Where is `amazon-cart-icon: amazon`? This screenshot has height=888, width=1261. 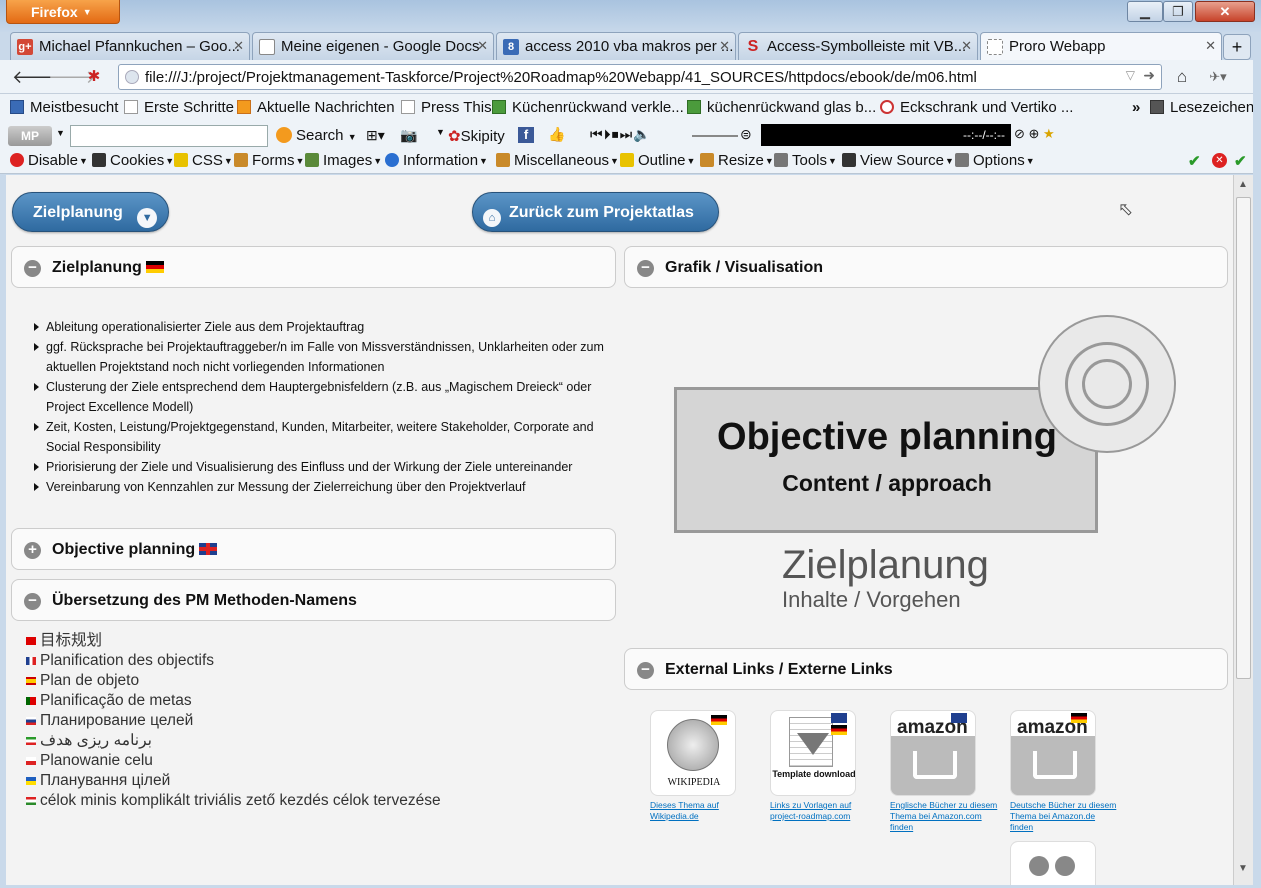
amazon-cart-icon: amazon is located at coordinates (1053, 753).